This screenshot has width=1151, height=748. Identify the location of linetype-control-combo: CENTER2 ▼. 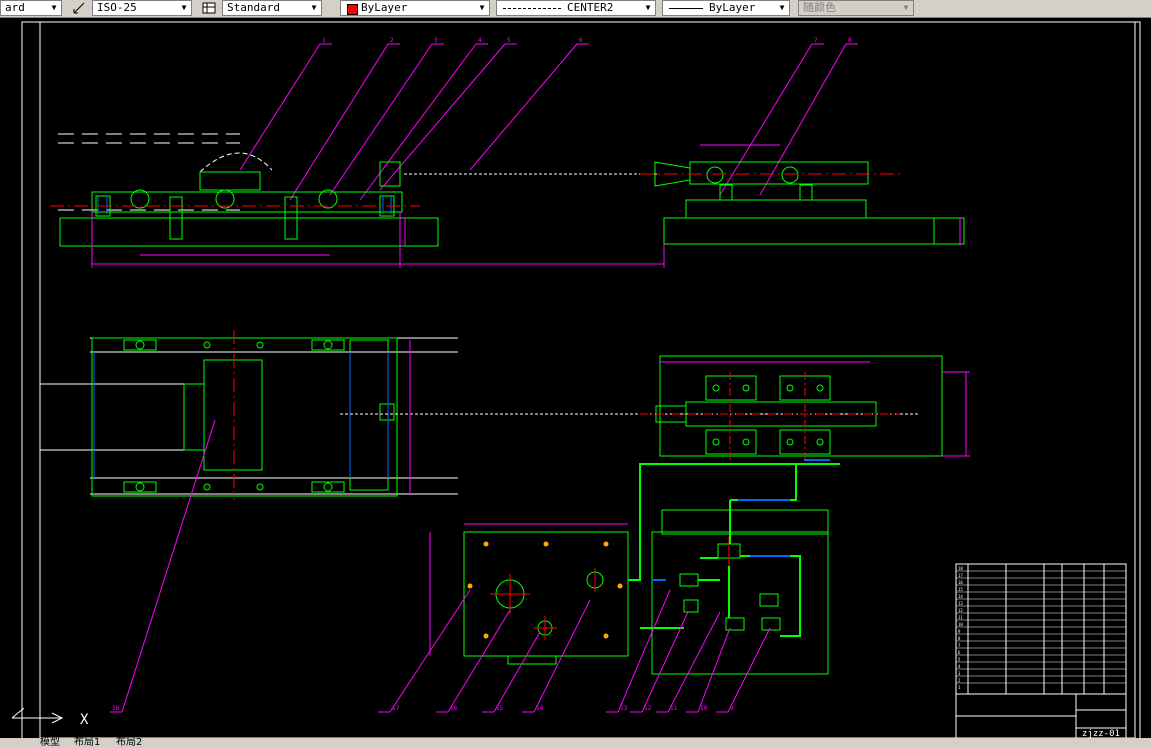
(576, 8).